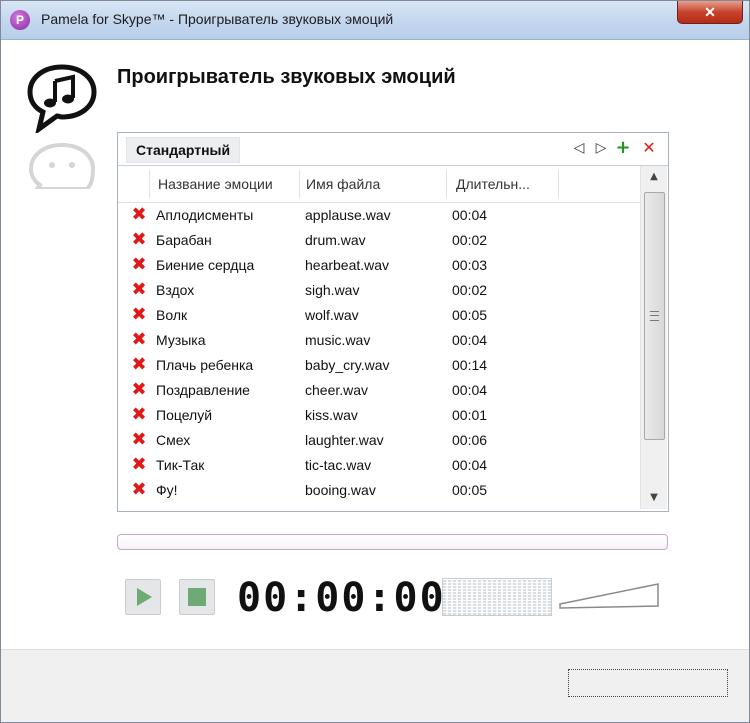 This screenshot has height=723, width=750. Describe the element at coordinates (332, 315) in the screenshot. I see `file-name-cell: wolf.wav` at that location.